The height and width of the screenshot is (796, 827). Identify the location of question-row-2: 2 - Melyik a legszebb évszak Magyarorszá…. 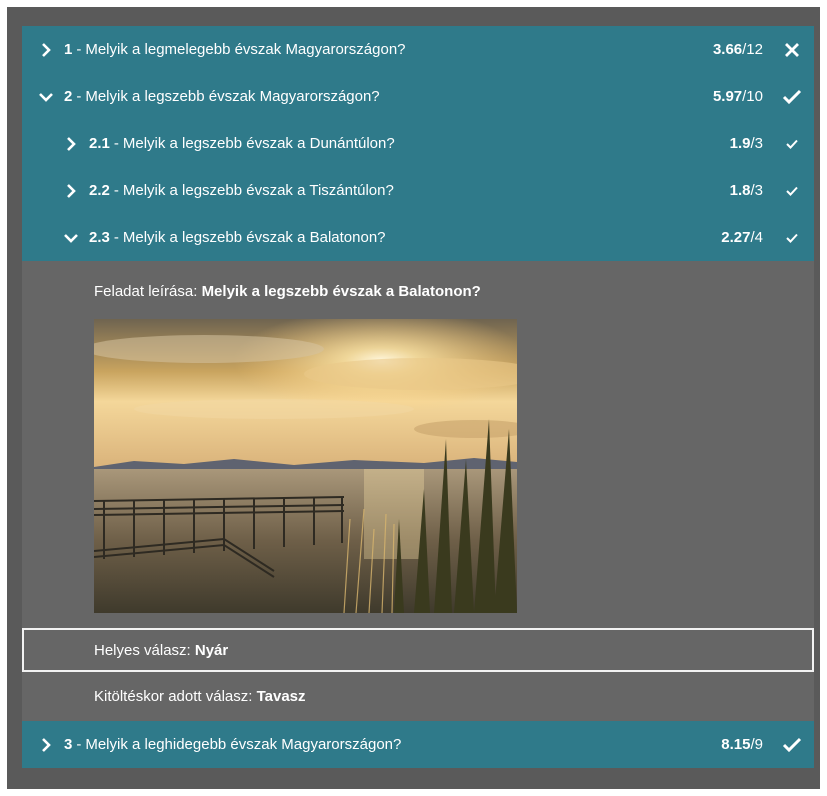
(418, 96).